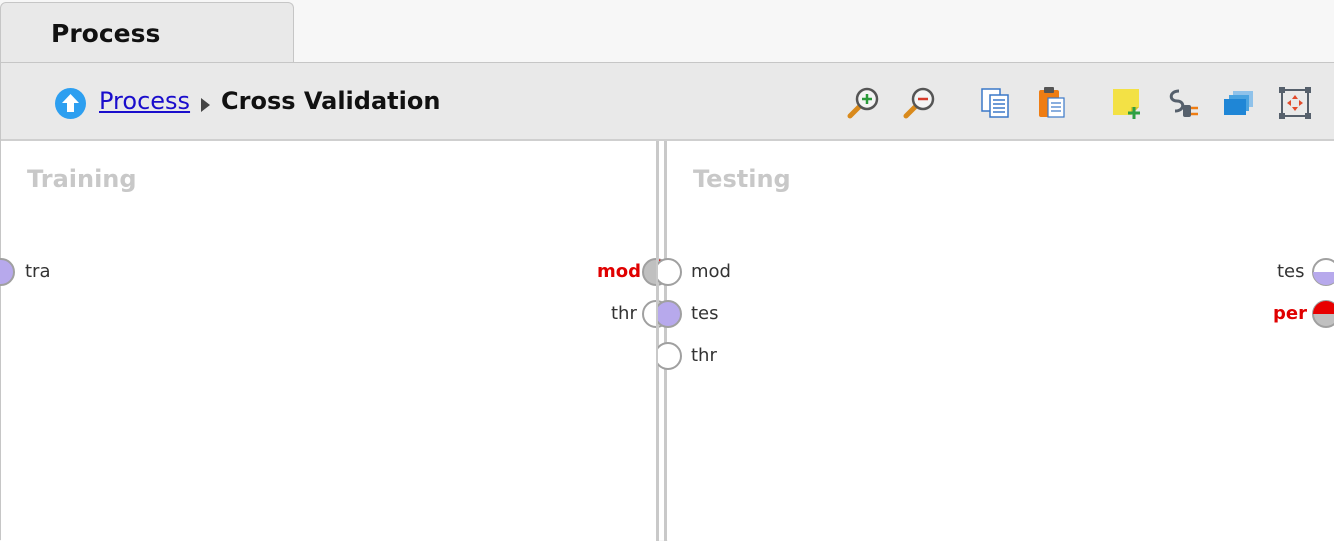 The height and width of the screenshot is (541, 1334). Describe the element at coordinates (996, 103) in the screenshot. I see `copy-icon` at that location.